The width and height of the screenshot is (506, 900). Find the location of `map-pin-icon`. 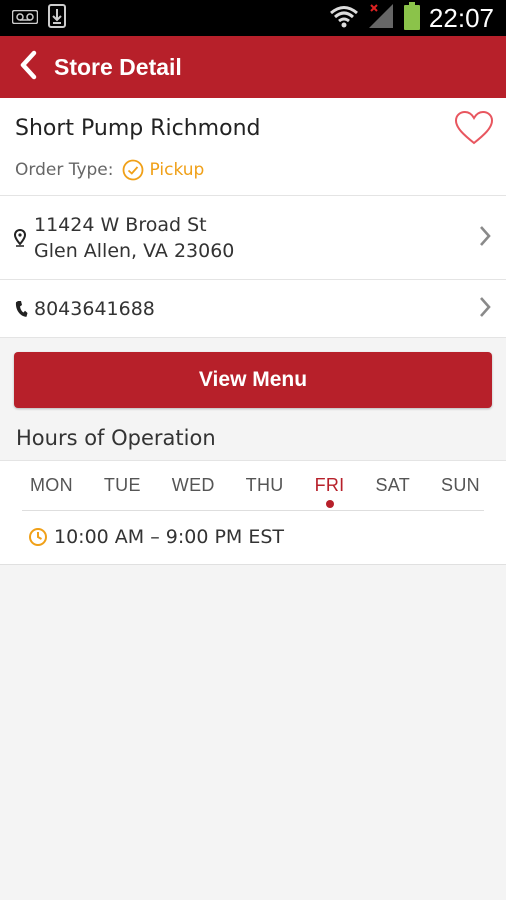

map-pin-icon is located at coordinates (24, 237).